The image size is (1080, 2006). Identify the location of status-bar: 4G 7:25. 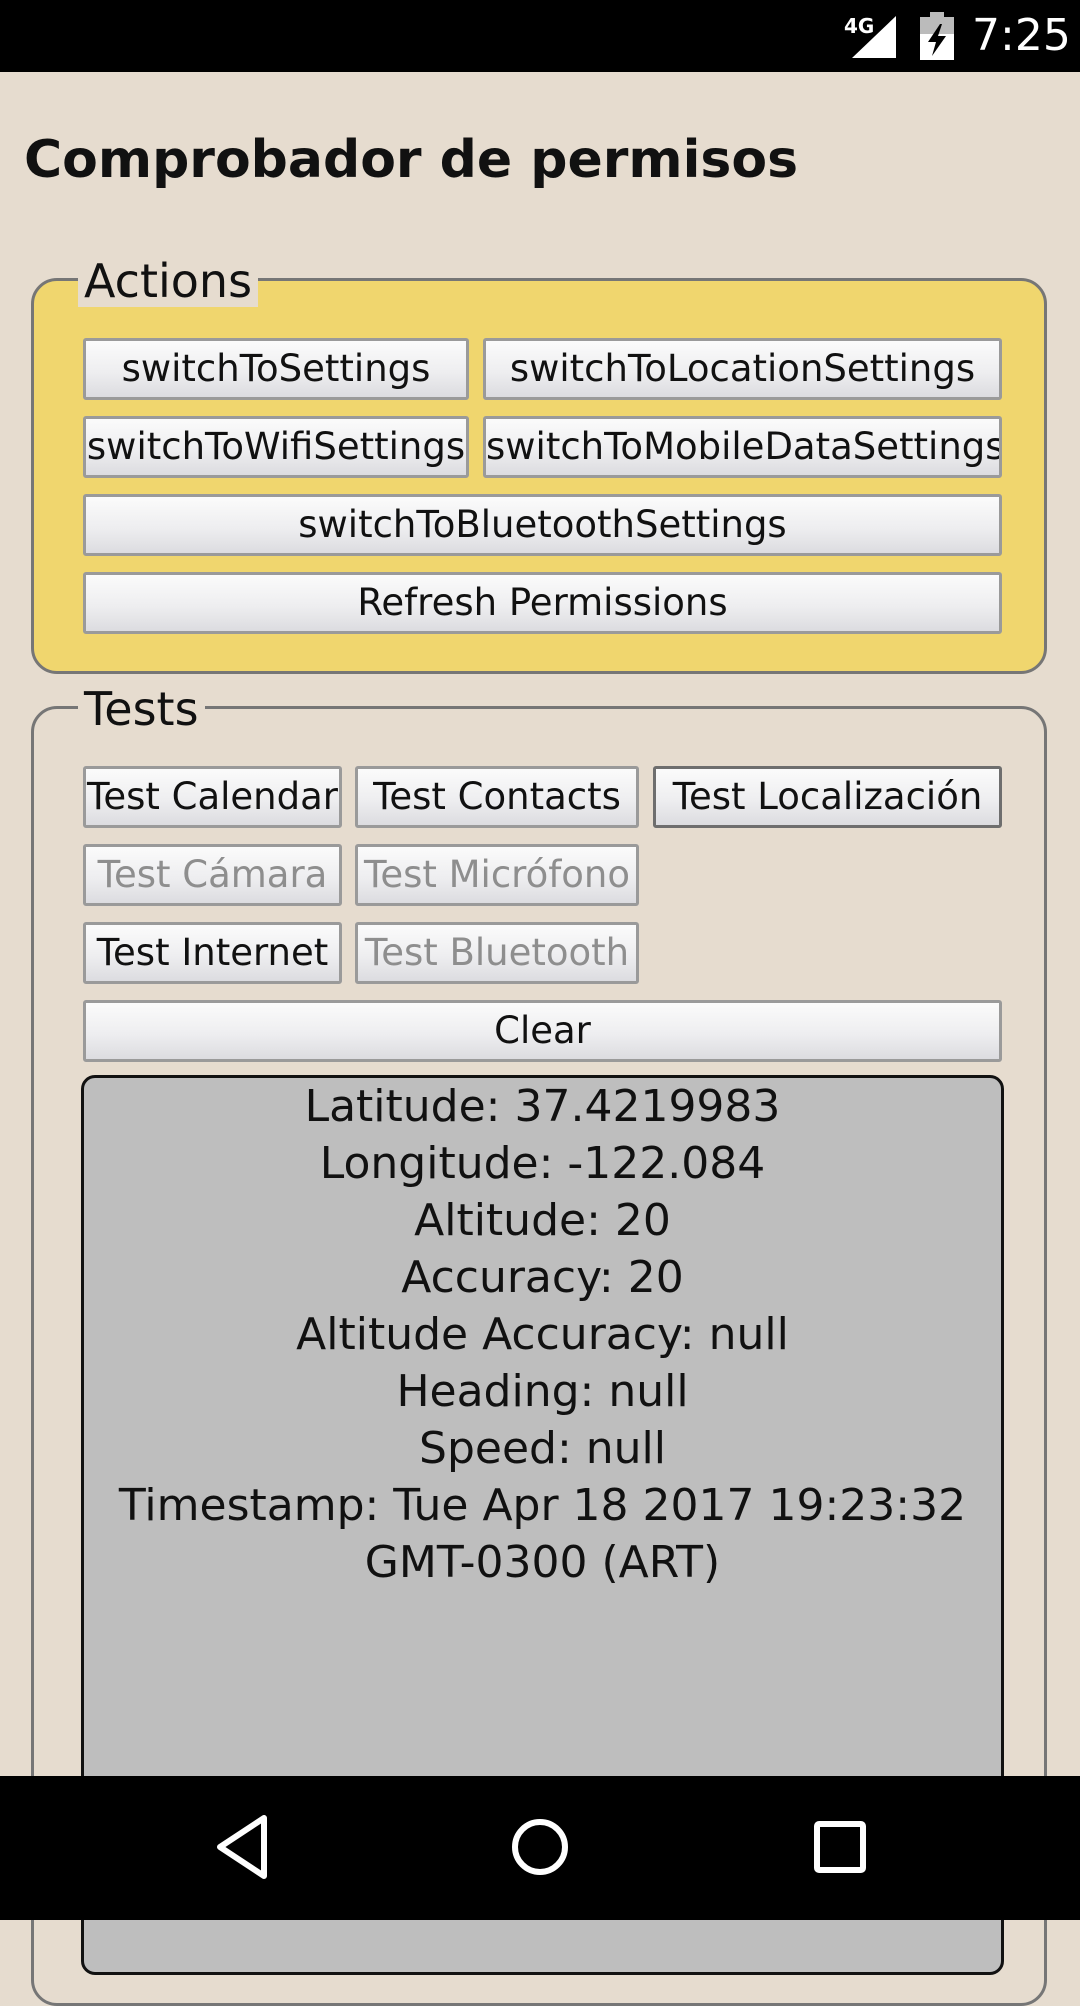
(540, 36).